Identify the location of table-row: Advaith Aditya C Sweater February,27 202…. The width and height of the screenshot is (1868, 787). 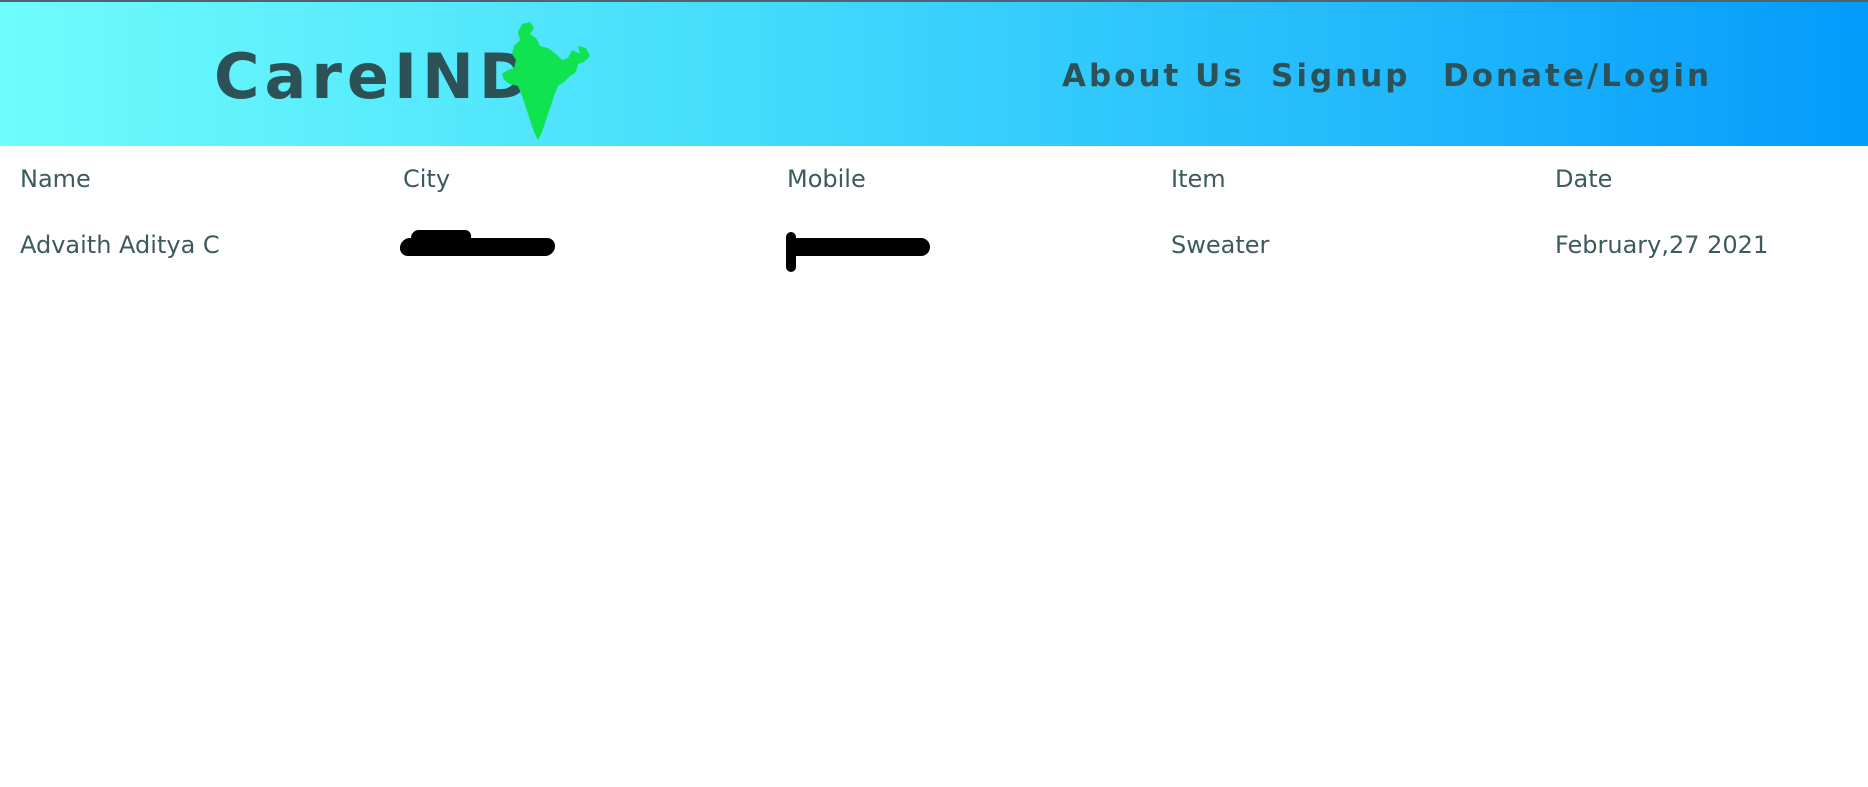
(934, 246).